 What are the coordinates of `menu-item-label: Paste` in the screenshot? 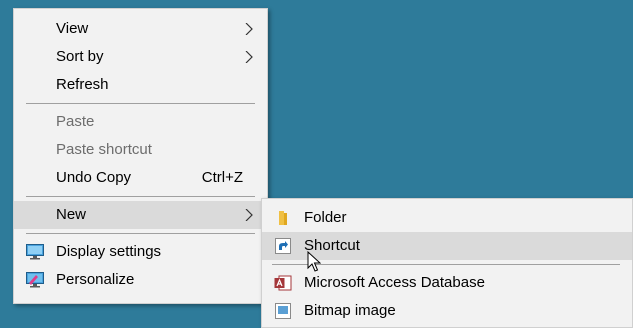 It's located at (75, 121).